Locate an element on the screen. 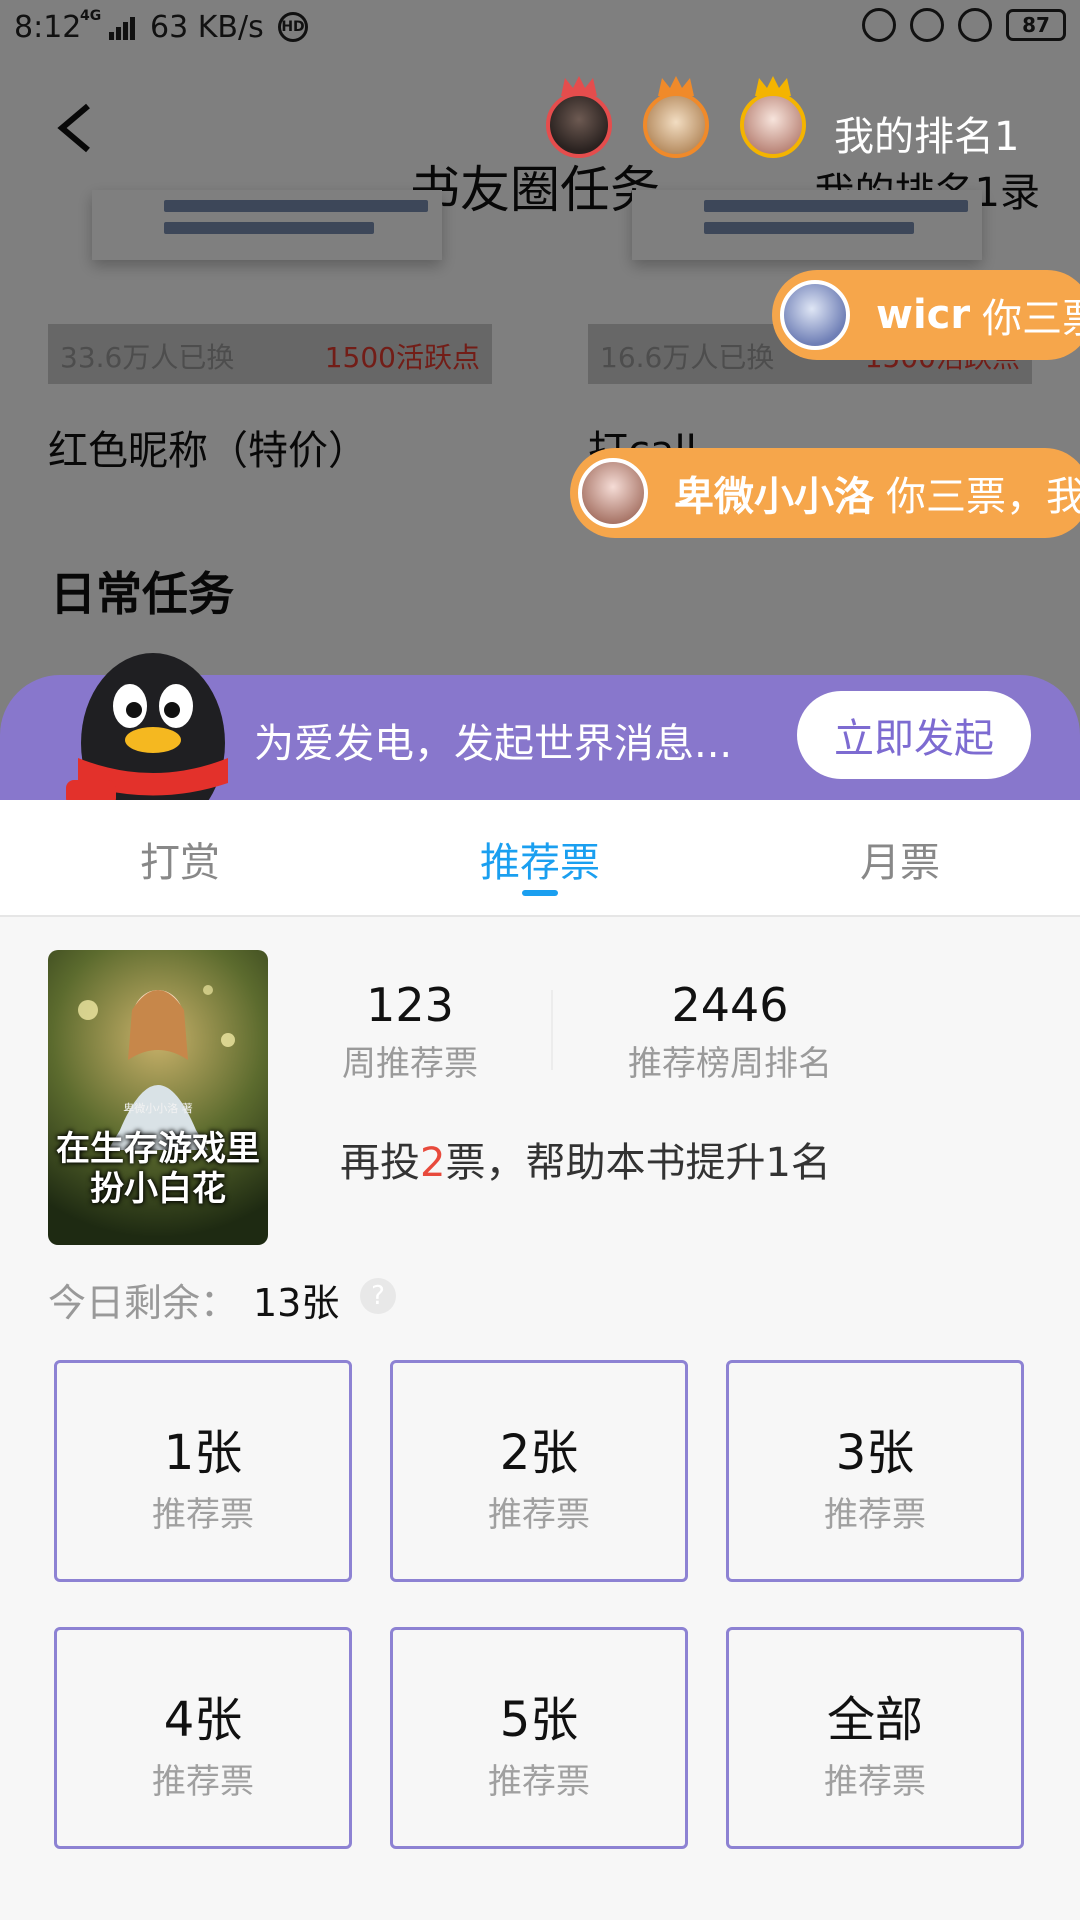 The width and height of the screenshot is (1080, 1920). vote-option-2: 2张 推荐票 is located at coordinates (539, 1471).